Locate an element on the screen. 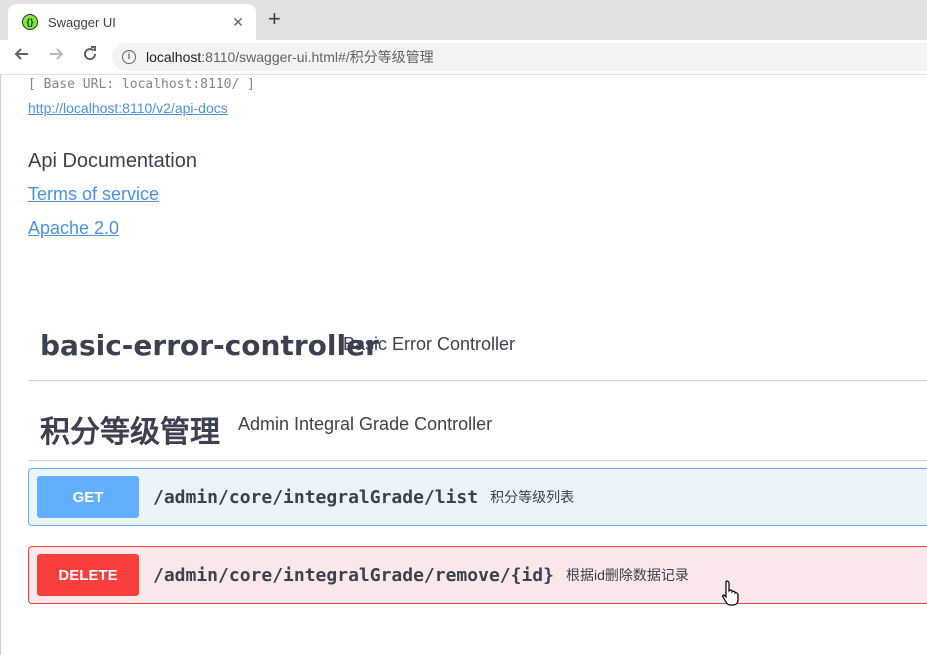  operation-summary: 根据id删除数据记录 is located at coordinates (627, 575).